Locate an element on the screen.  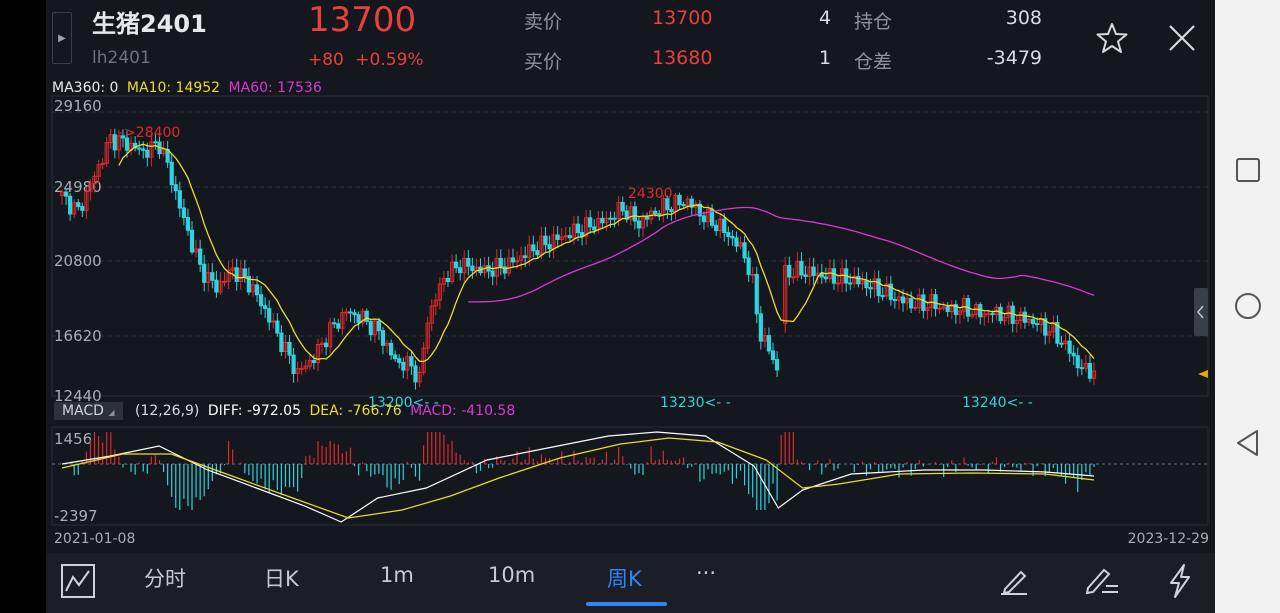
price-annotation: 24300 is located at coordinates (650, 194).